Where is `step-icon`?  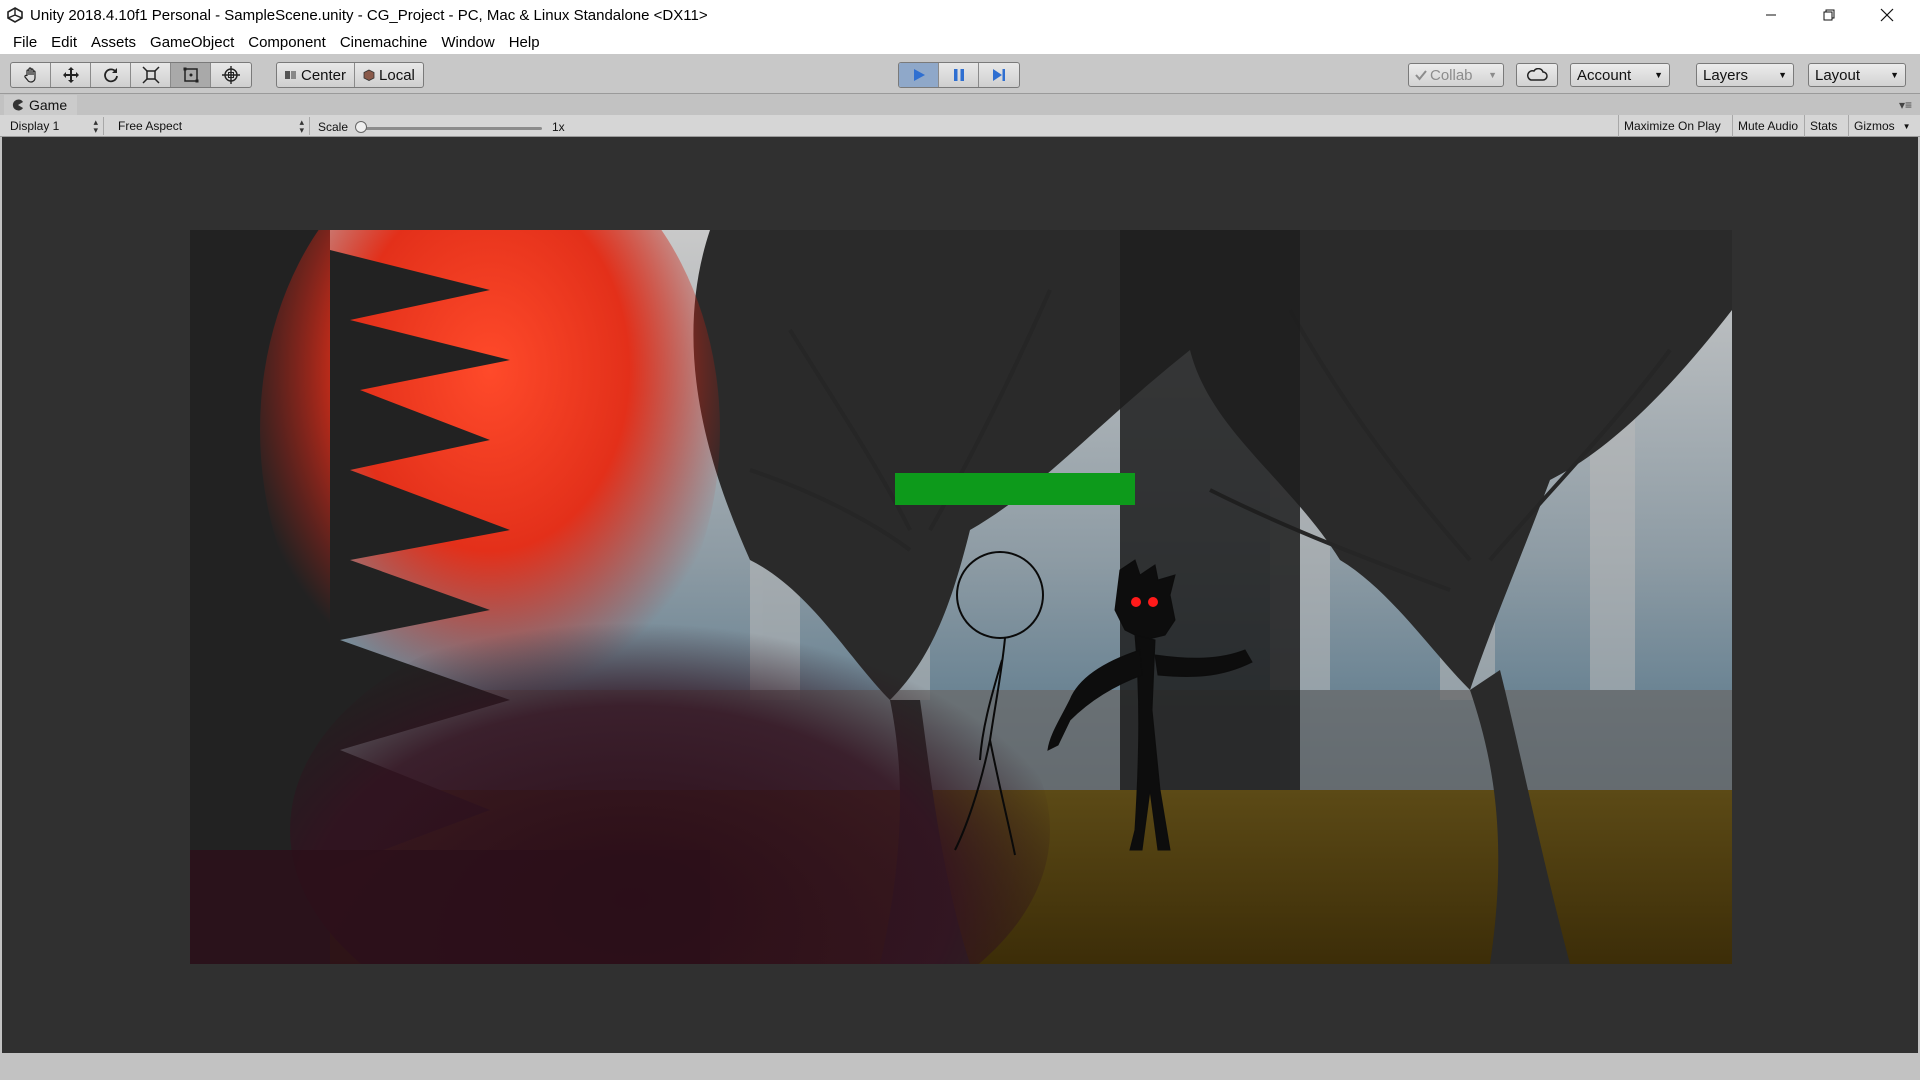
step-icon is located at coordinates (999, 75).